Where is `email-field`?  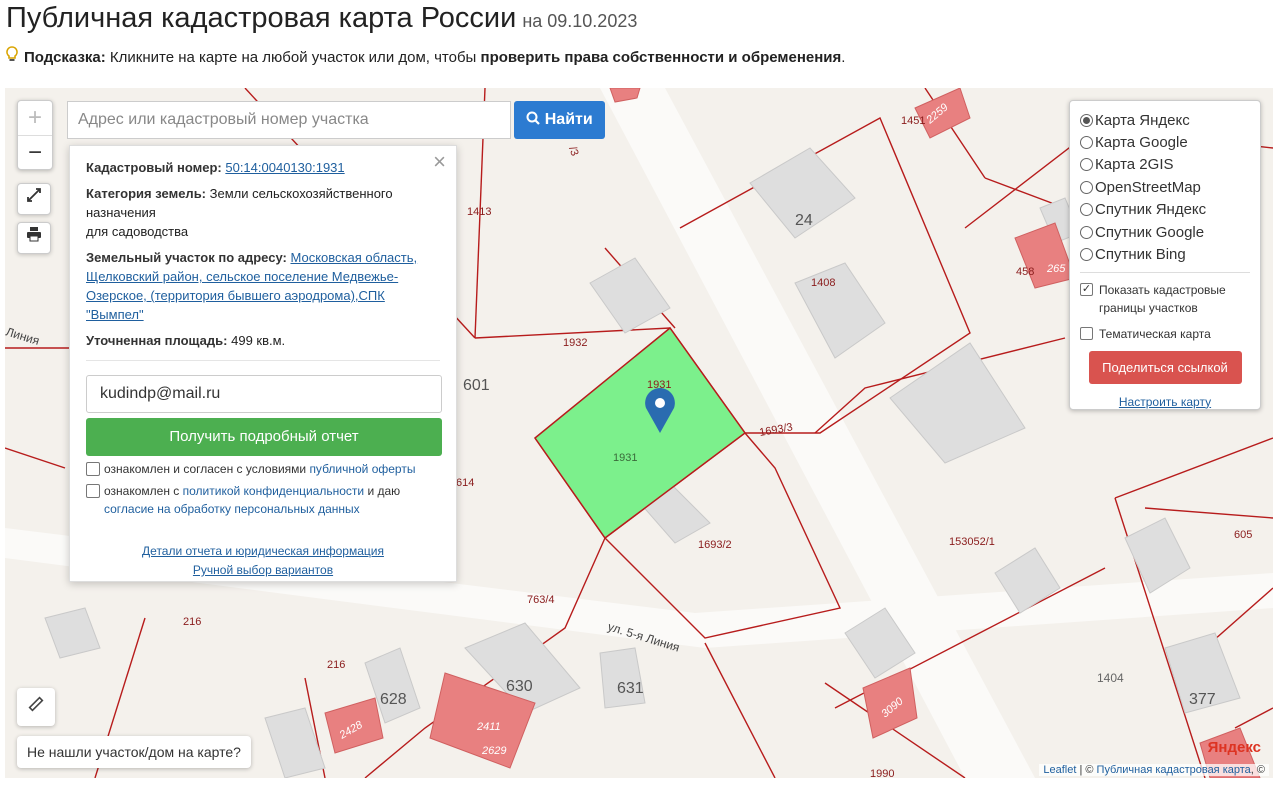
email-field is located at coordinates (264, 394).